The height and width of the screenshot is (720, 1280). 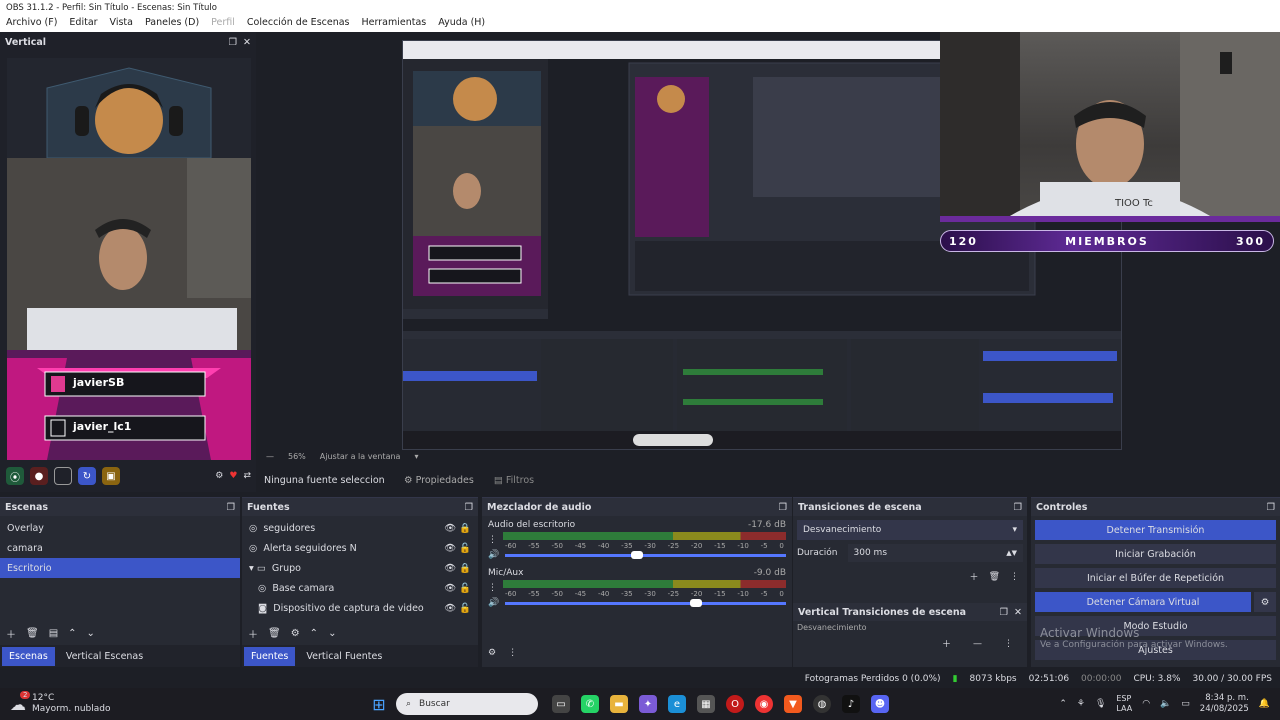 What do you see at coordinates (111, 476) in the screenshot?
I see `camera-icon: ▣` at bounding box center [111, 476].